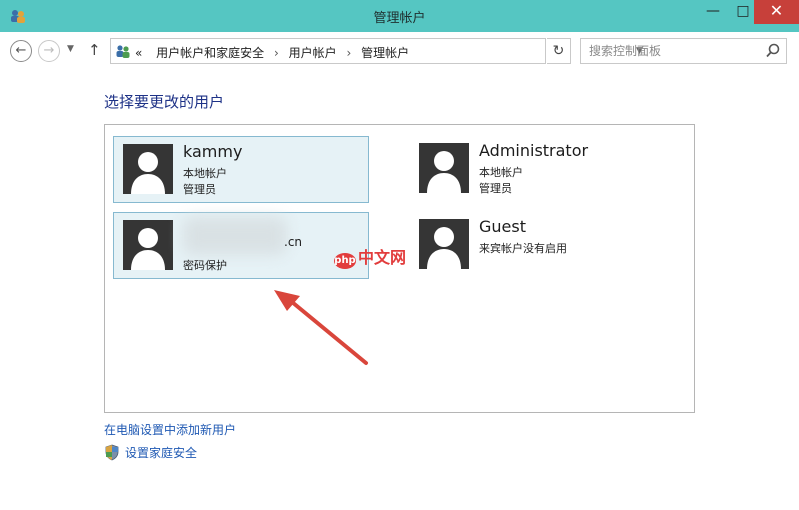  Describe the element at coordinates (502, 226) in the screenshot. I see `account-name: Guest` at that location.